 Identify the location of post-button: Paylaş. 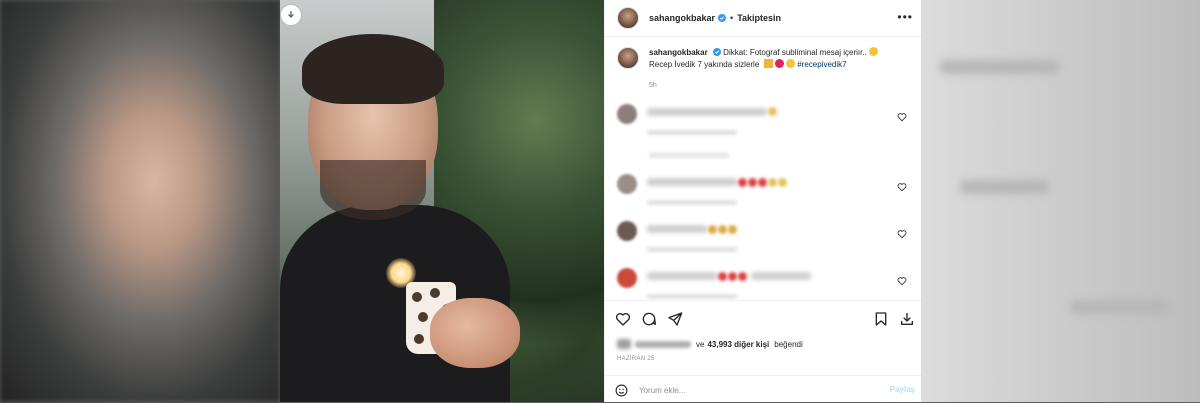
(902, 389).